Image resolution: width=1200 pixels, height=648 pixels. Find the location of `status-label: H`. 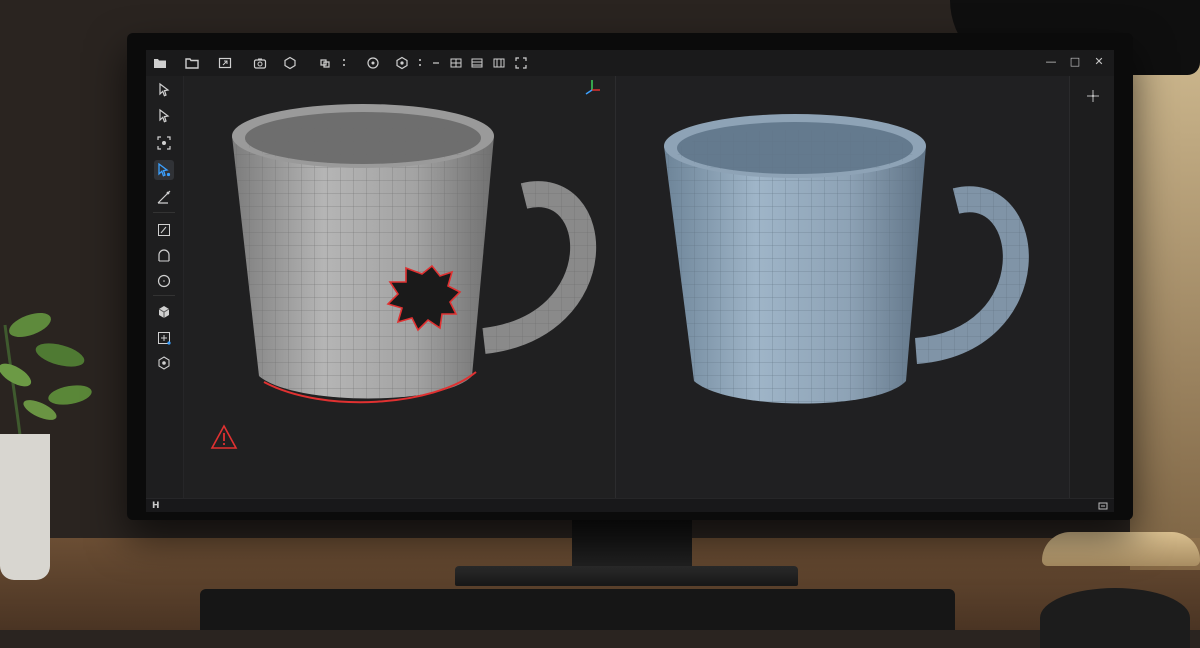

status-label: H is located at coordinates (156, 506).